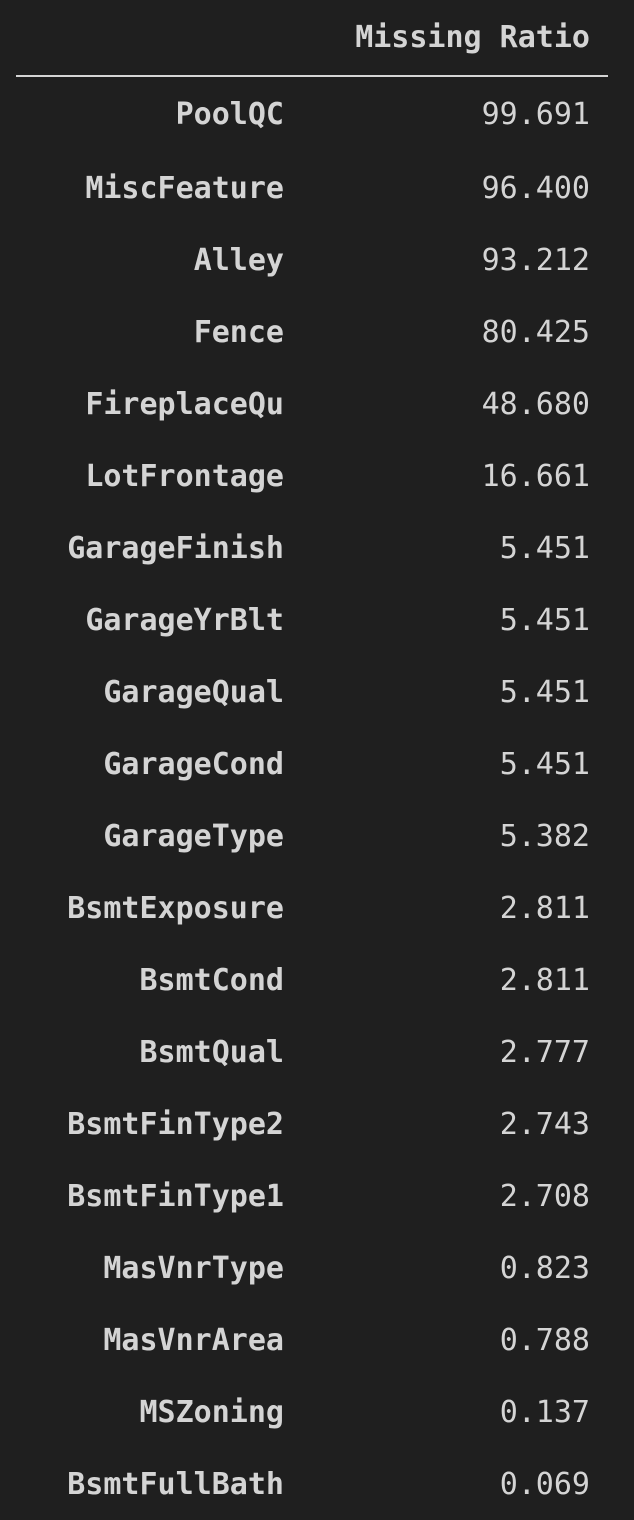 The image size is (634, 1520). What do you see at coordinates (184, 620) in the screenshot?
I see `row-label: GarageYrBlt` at bounding box center [184, 620].